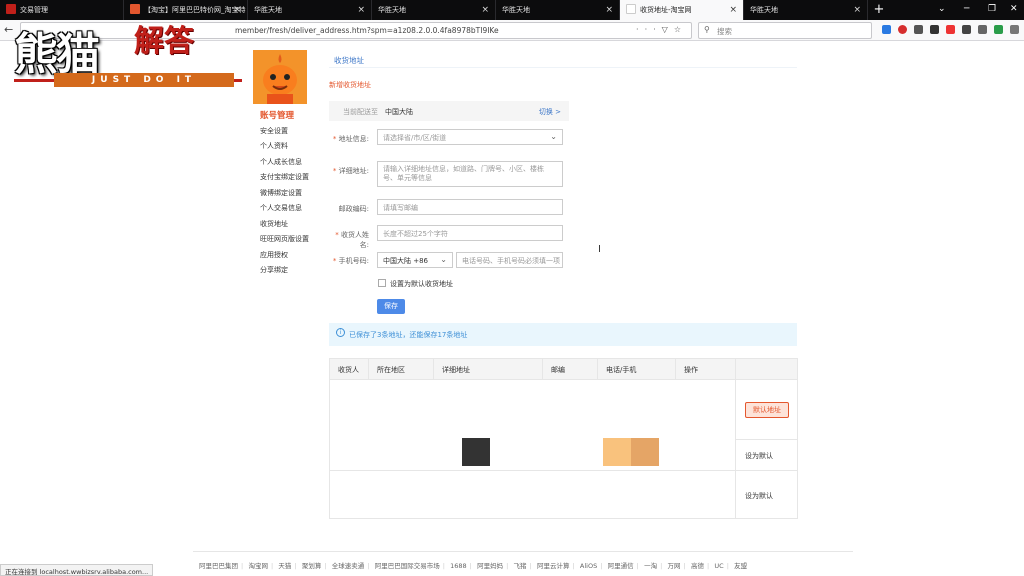 Image resolution: width=1024 pixels, height=576 pixels. Describe the element at coordinates (621, 370) in the screenshot. I see `column-header: 电话/手机` at that location.